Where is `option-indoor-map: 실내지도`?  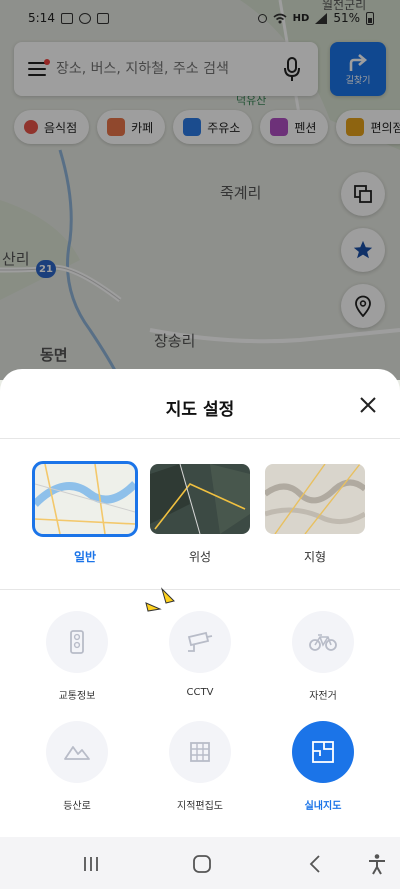 option-indoor-map: 실내지도 is located at coordinates (323, 766).